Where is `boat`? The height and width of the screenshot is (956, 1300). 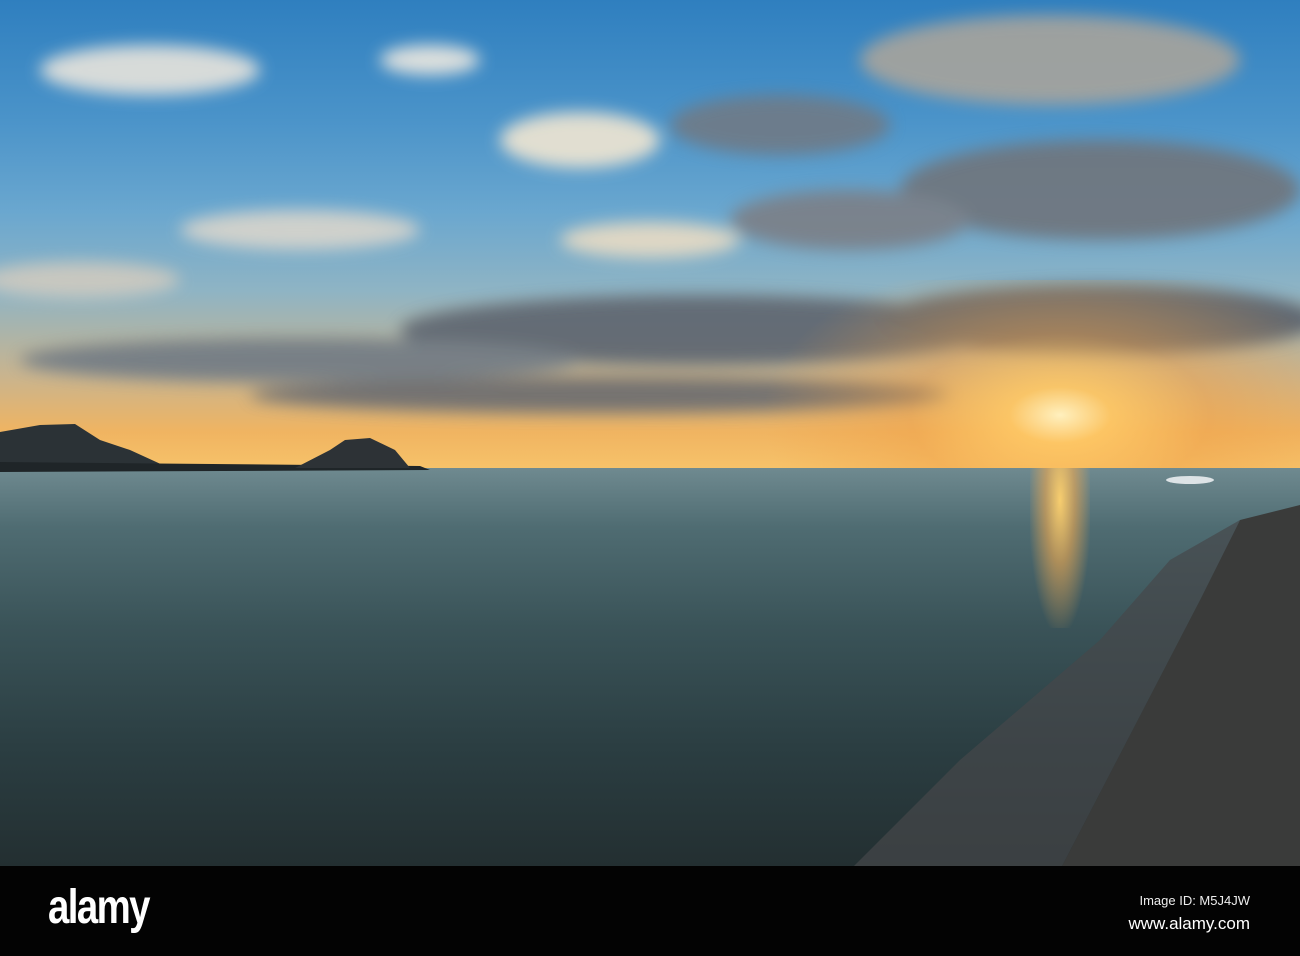
boat is located at coordinates (1190, 480).